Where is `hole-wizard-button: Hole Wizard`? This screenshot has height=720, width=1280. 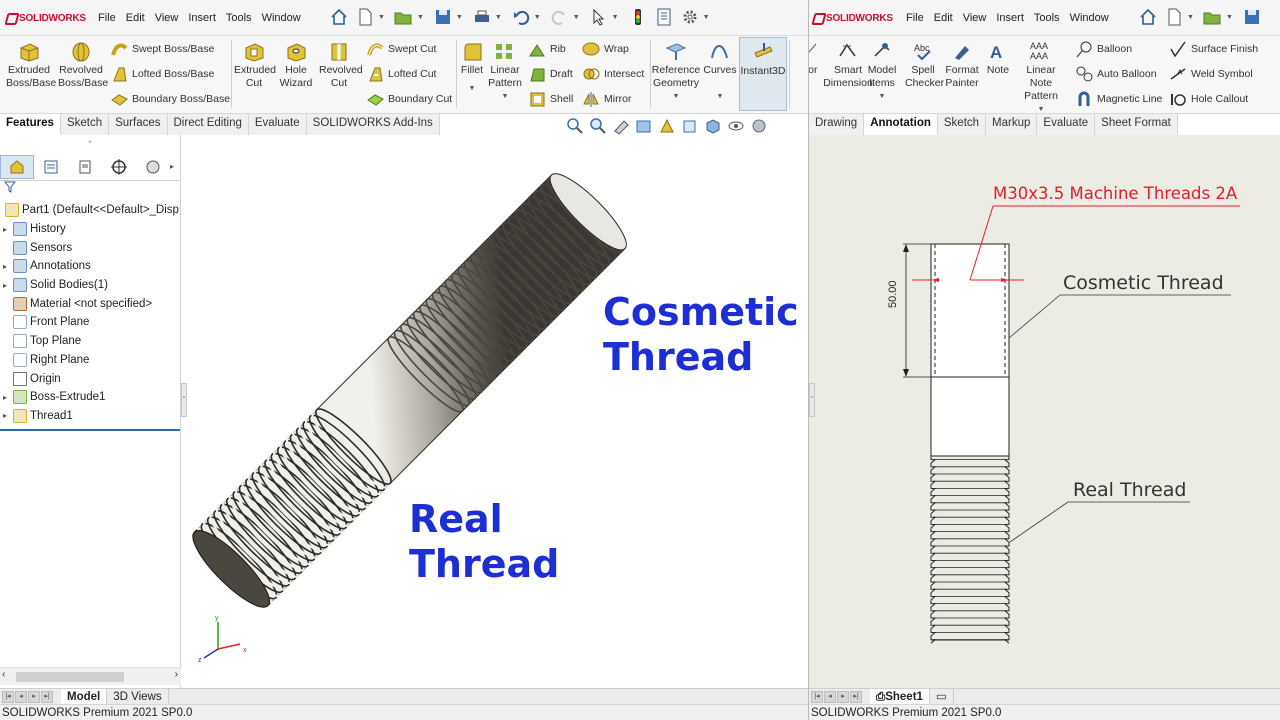
hole-wizard-button: Hole Wizard is located at coordinates (296, 65).